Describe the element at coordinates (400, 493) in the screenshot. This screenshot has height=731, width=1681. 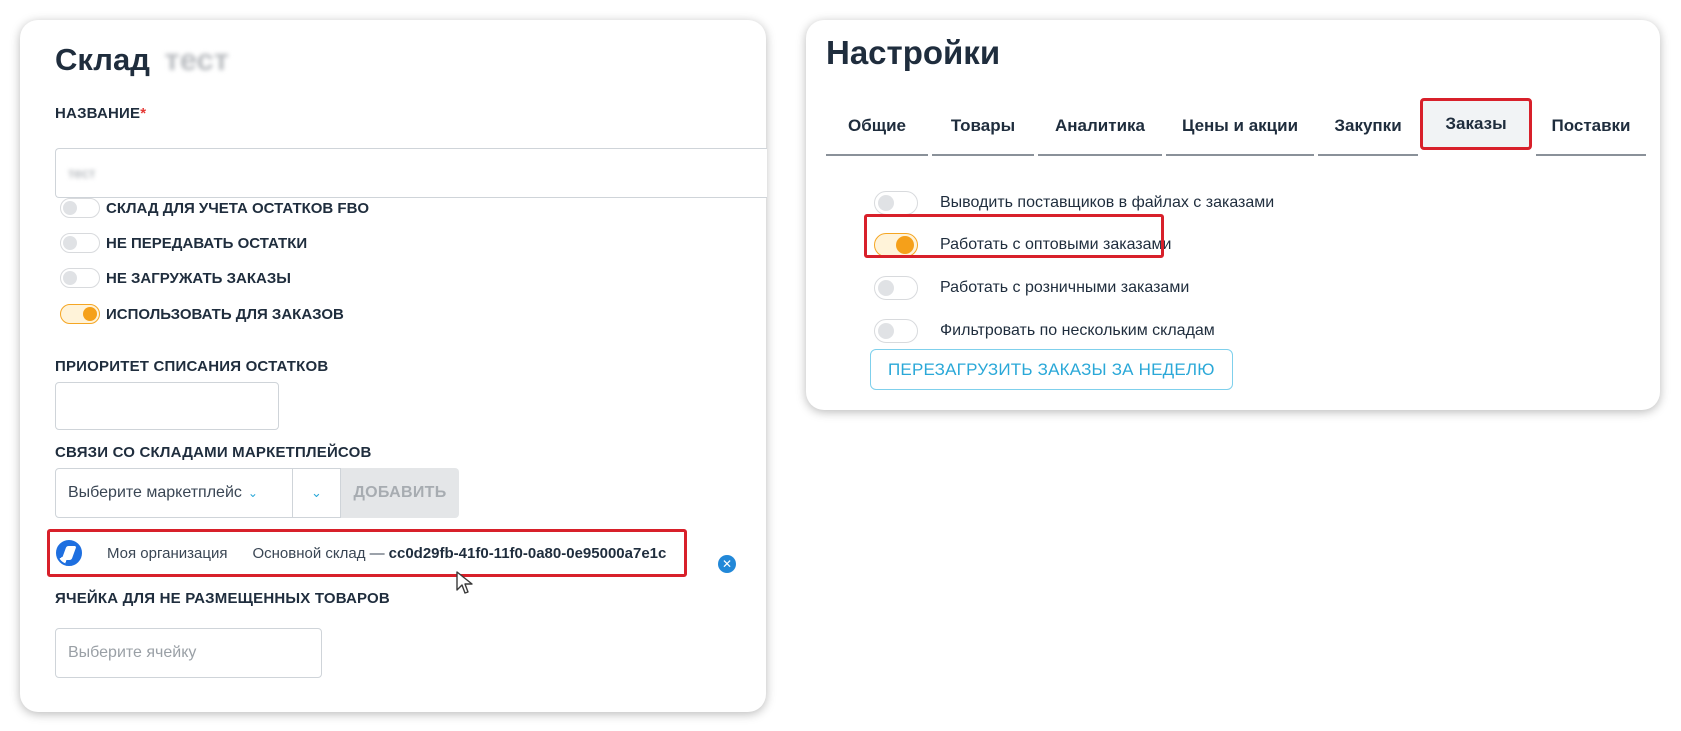
I see `add-button: ДОБАВИТЬ` at that location.